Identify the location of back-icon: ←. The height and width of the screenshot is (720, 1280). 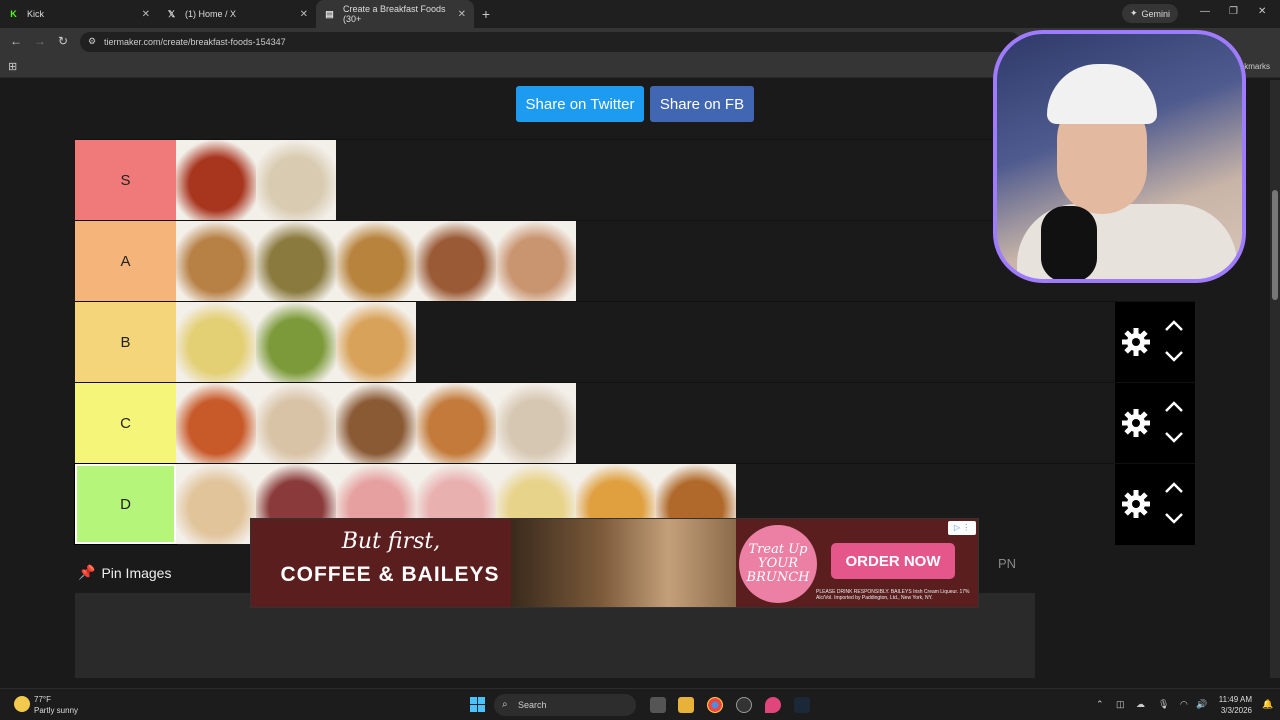
(16, 41).